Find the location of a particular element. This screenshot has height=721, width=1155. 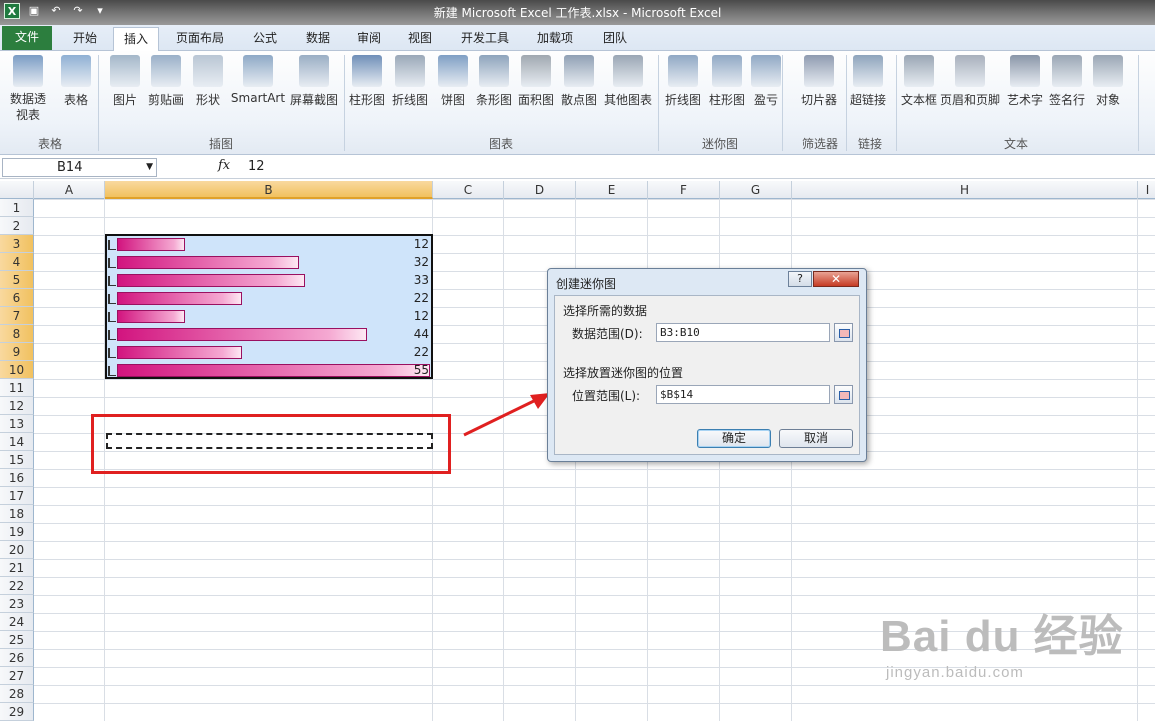

collapse-data-range-icon is located at coordinates (843, 332).